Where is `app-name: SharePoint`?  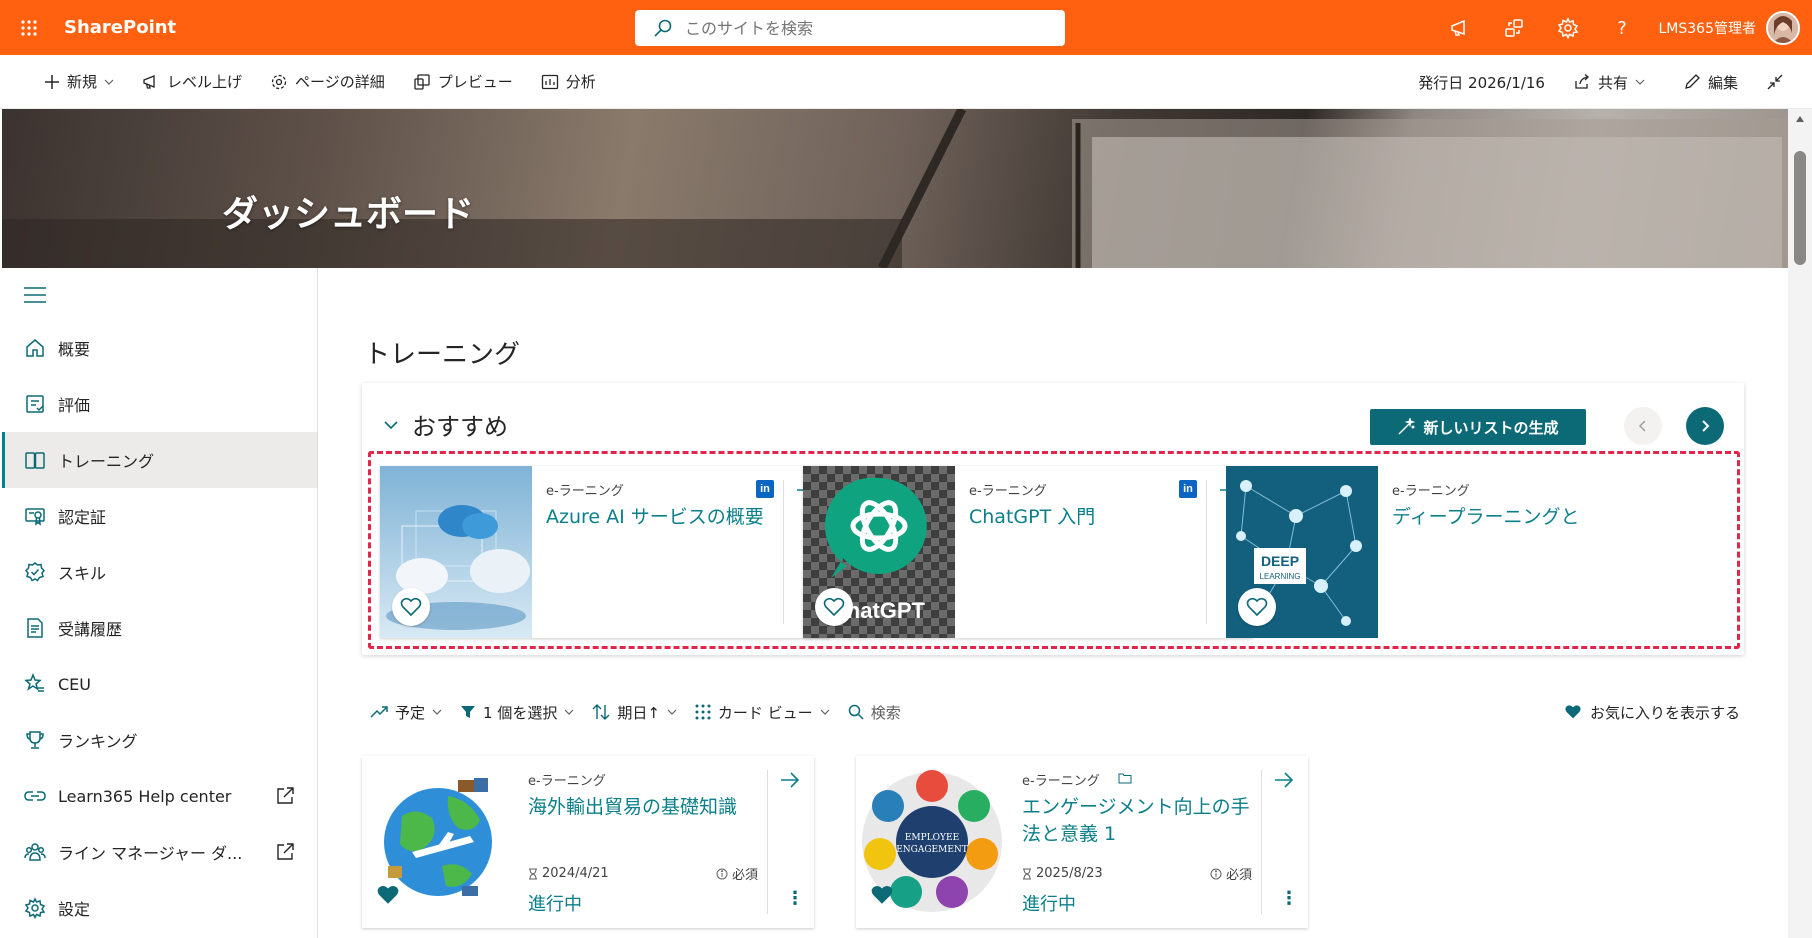 app-name: SharePoint is located at coordinates (120, 27).